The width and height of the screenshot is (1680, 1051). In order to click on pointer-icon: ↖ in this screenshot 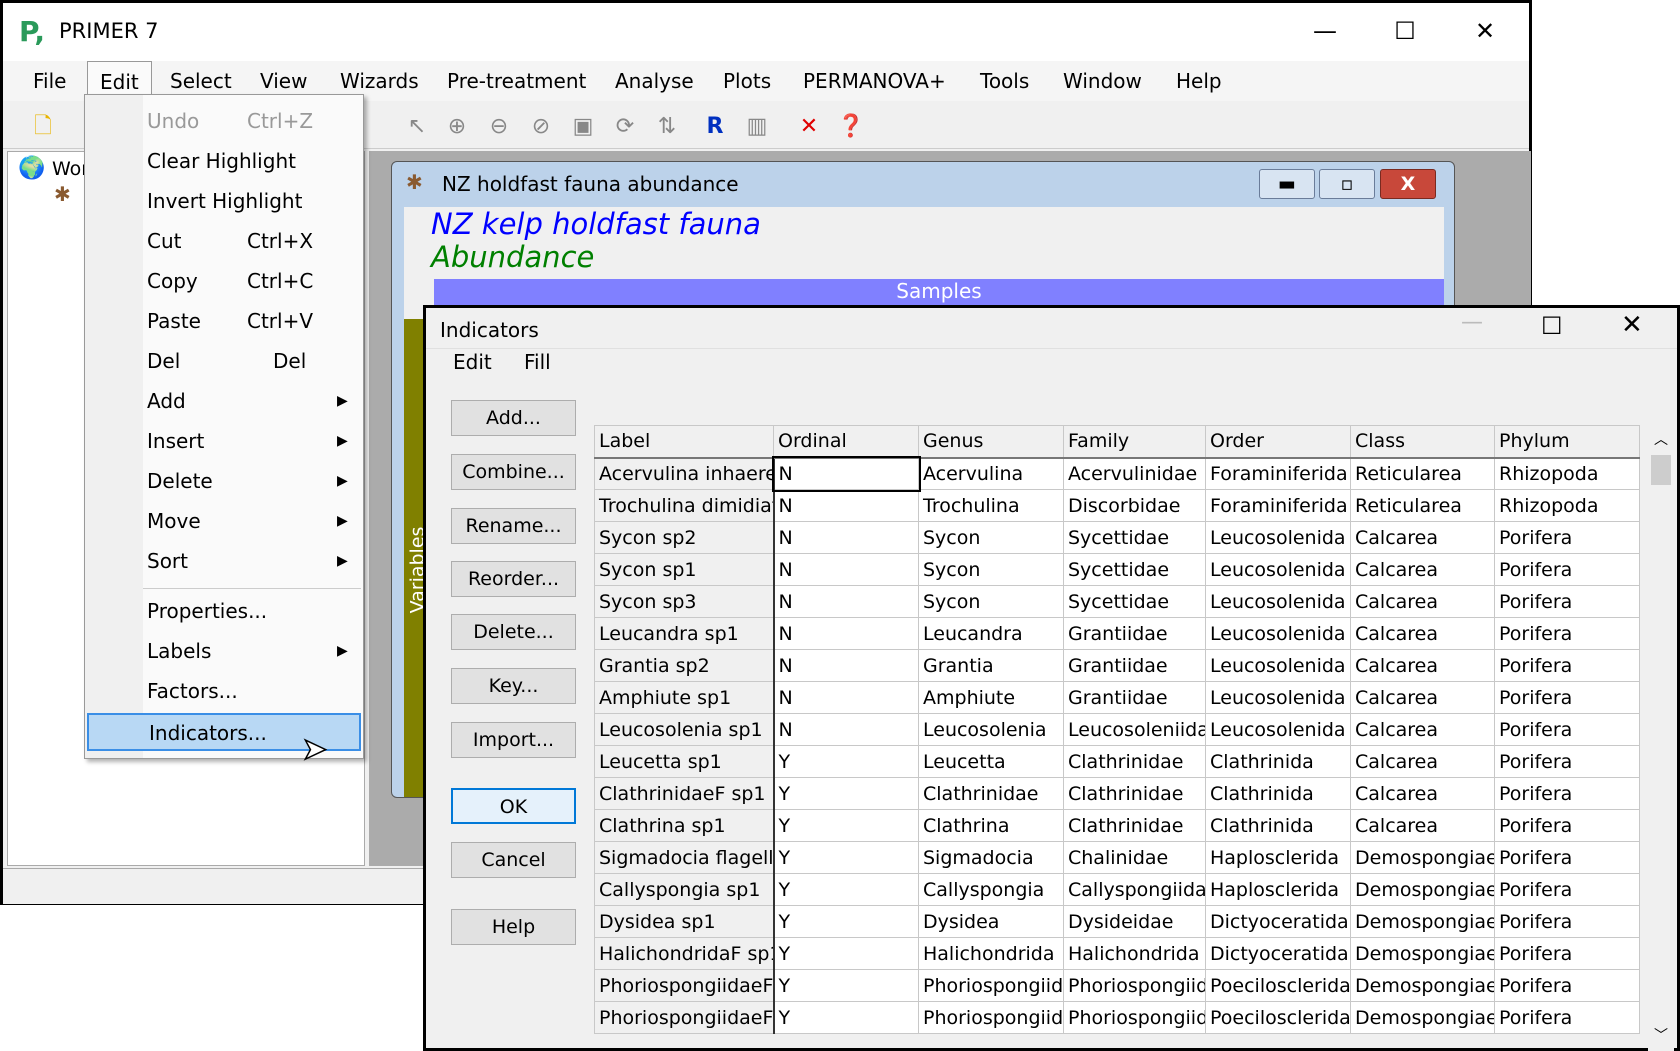, I will do `click(417, 127)`.